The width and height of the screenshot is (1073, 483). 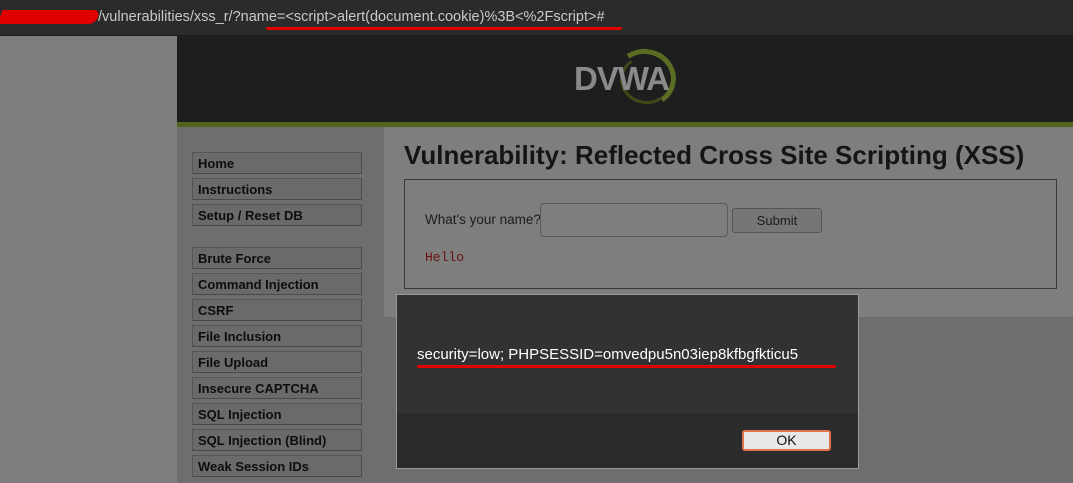 I want to click on name-input, so click(x=634, y=220).